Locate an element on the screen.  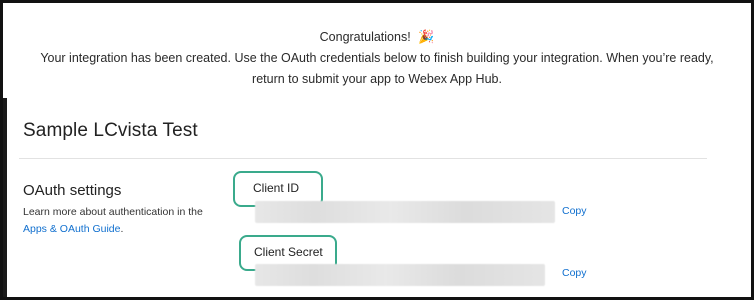
copy-client-secret-button: Copy is located at coordinates (574, 273).